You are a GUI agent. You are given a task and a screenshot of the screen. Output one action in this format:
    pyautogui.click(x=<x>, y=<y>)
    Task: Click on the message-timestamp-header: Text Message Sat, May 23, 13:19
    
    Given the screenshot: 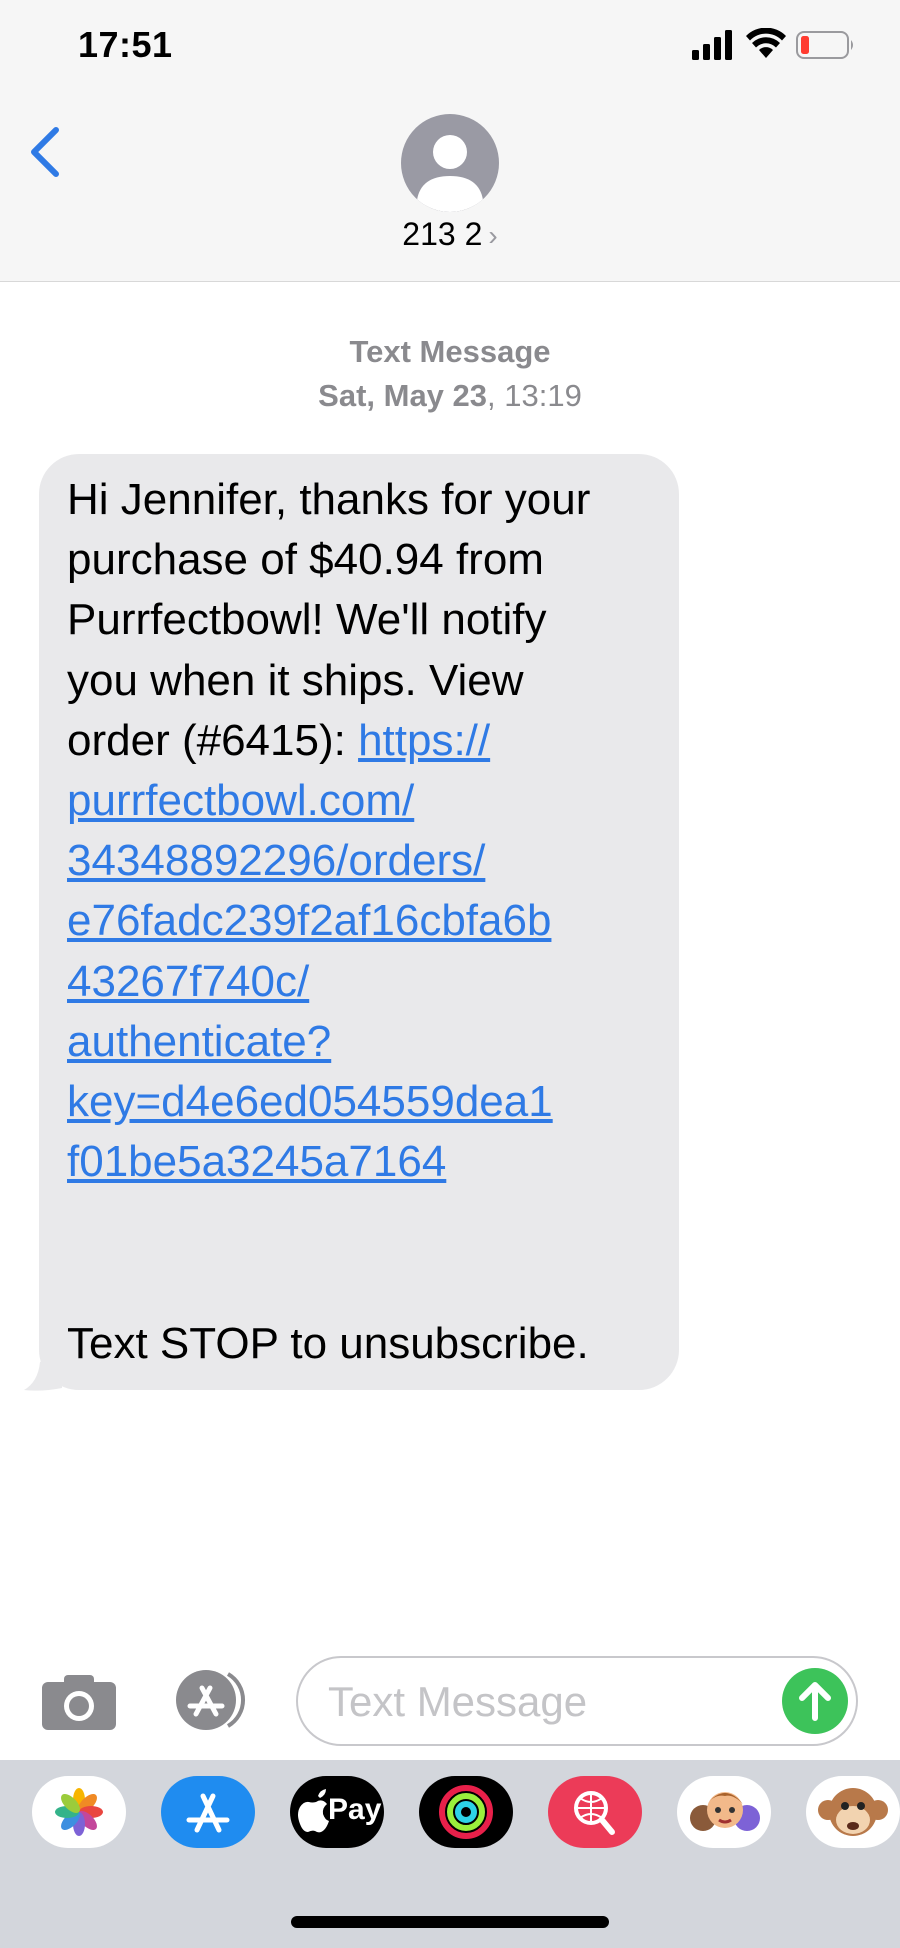 What is the action you would take?
    pyautogui.click(x=450, y=374)
    